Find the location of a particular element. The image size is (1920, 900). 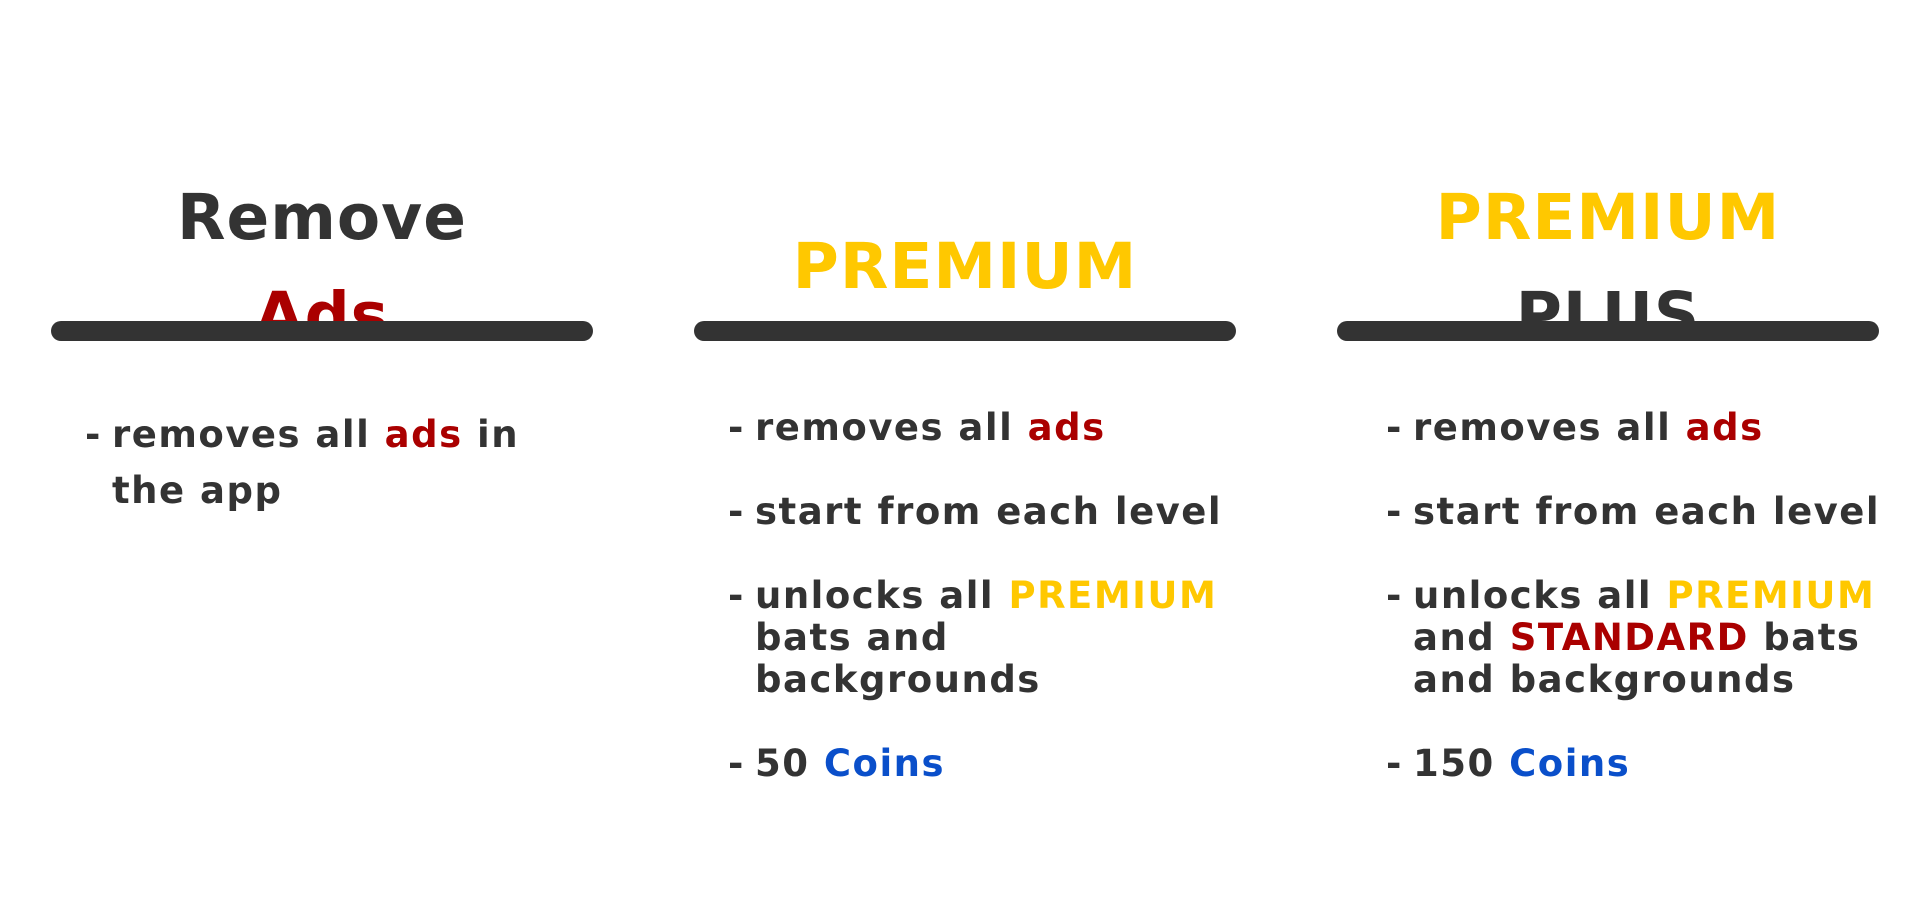

feature-highlight-standard: STANDARD is located at coordinates (1629, 637).